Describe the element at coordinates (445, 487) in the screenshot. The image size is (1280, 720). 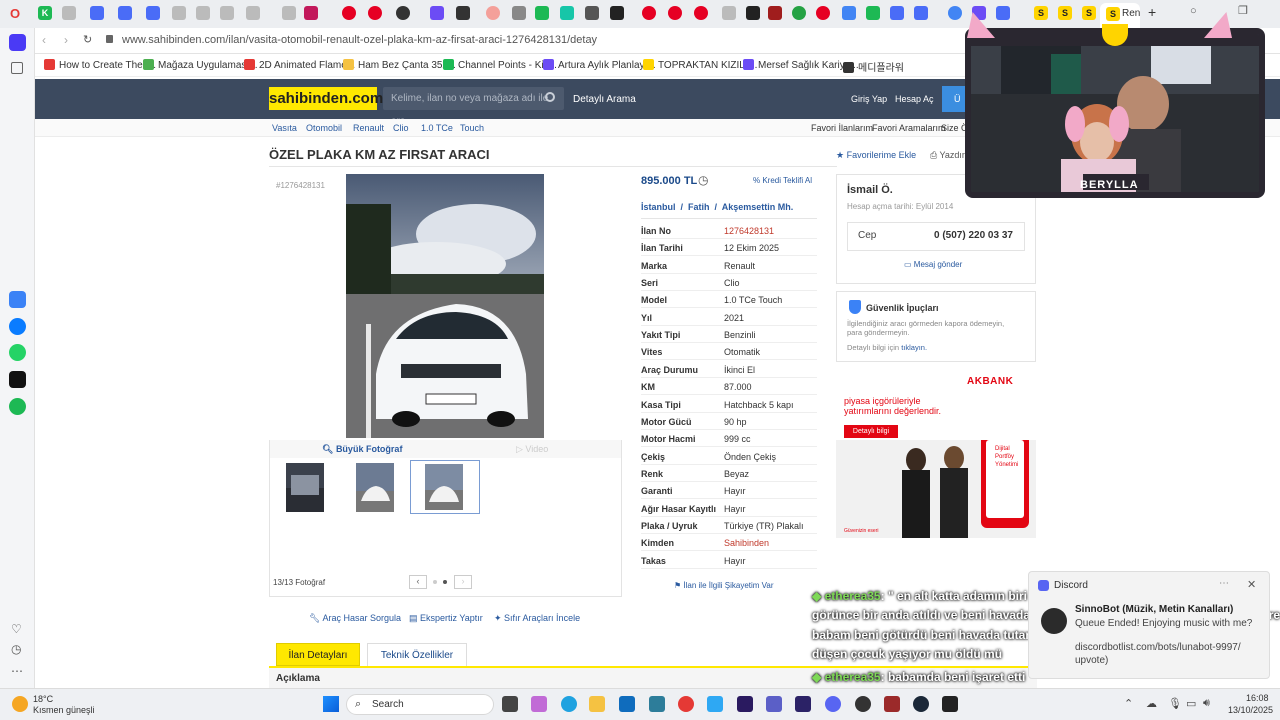
I see `photo-thumbnail-selected` at that location.